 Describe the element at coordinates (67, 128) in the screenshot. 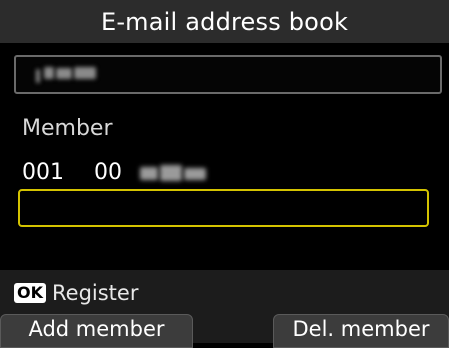

I see `member-label: Member` at that location.